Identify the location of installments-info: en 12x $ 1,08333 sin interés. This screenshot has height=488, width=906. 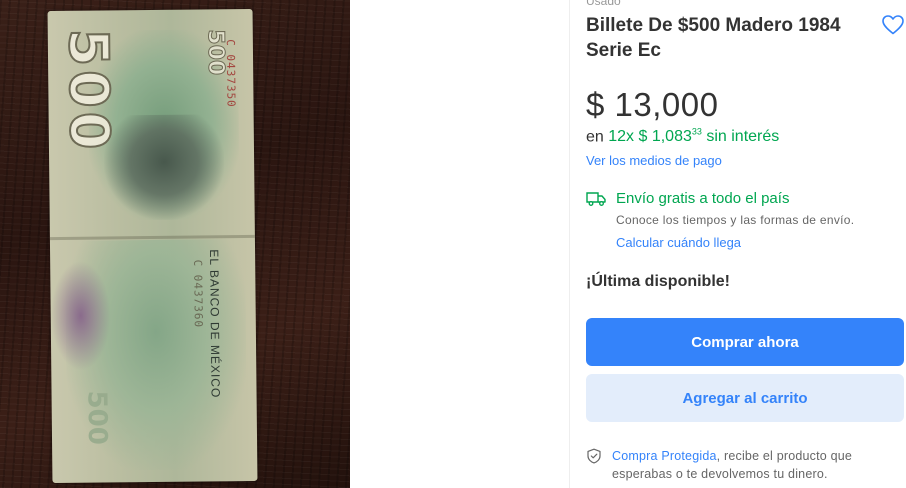
(682, 136).